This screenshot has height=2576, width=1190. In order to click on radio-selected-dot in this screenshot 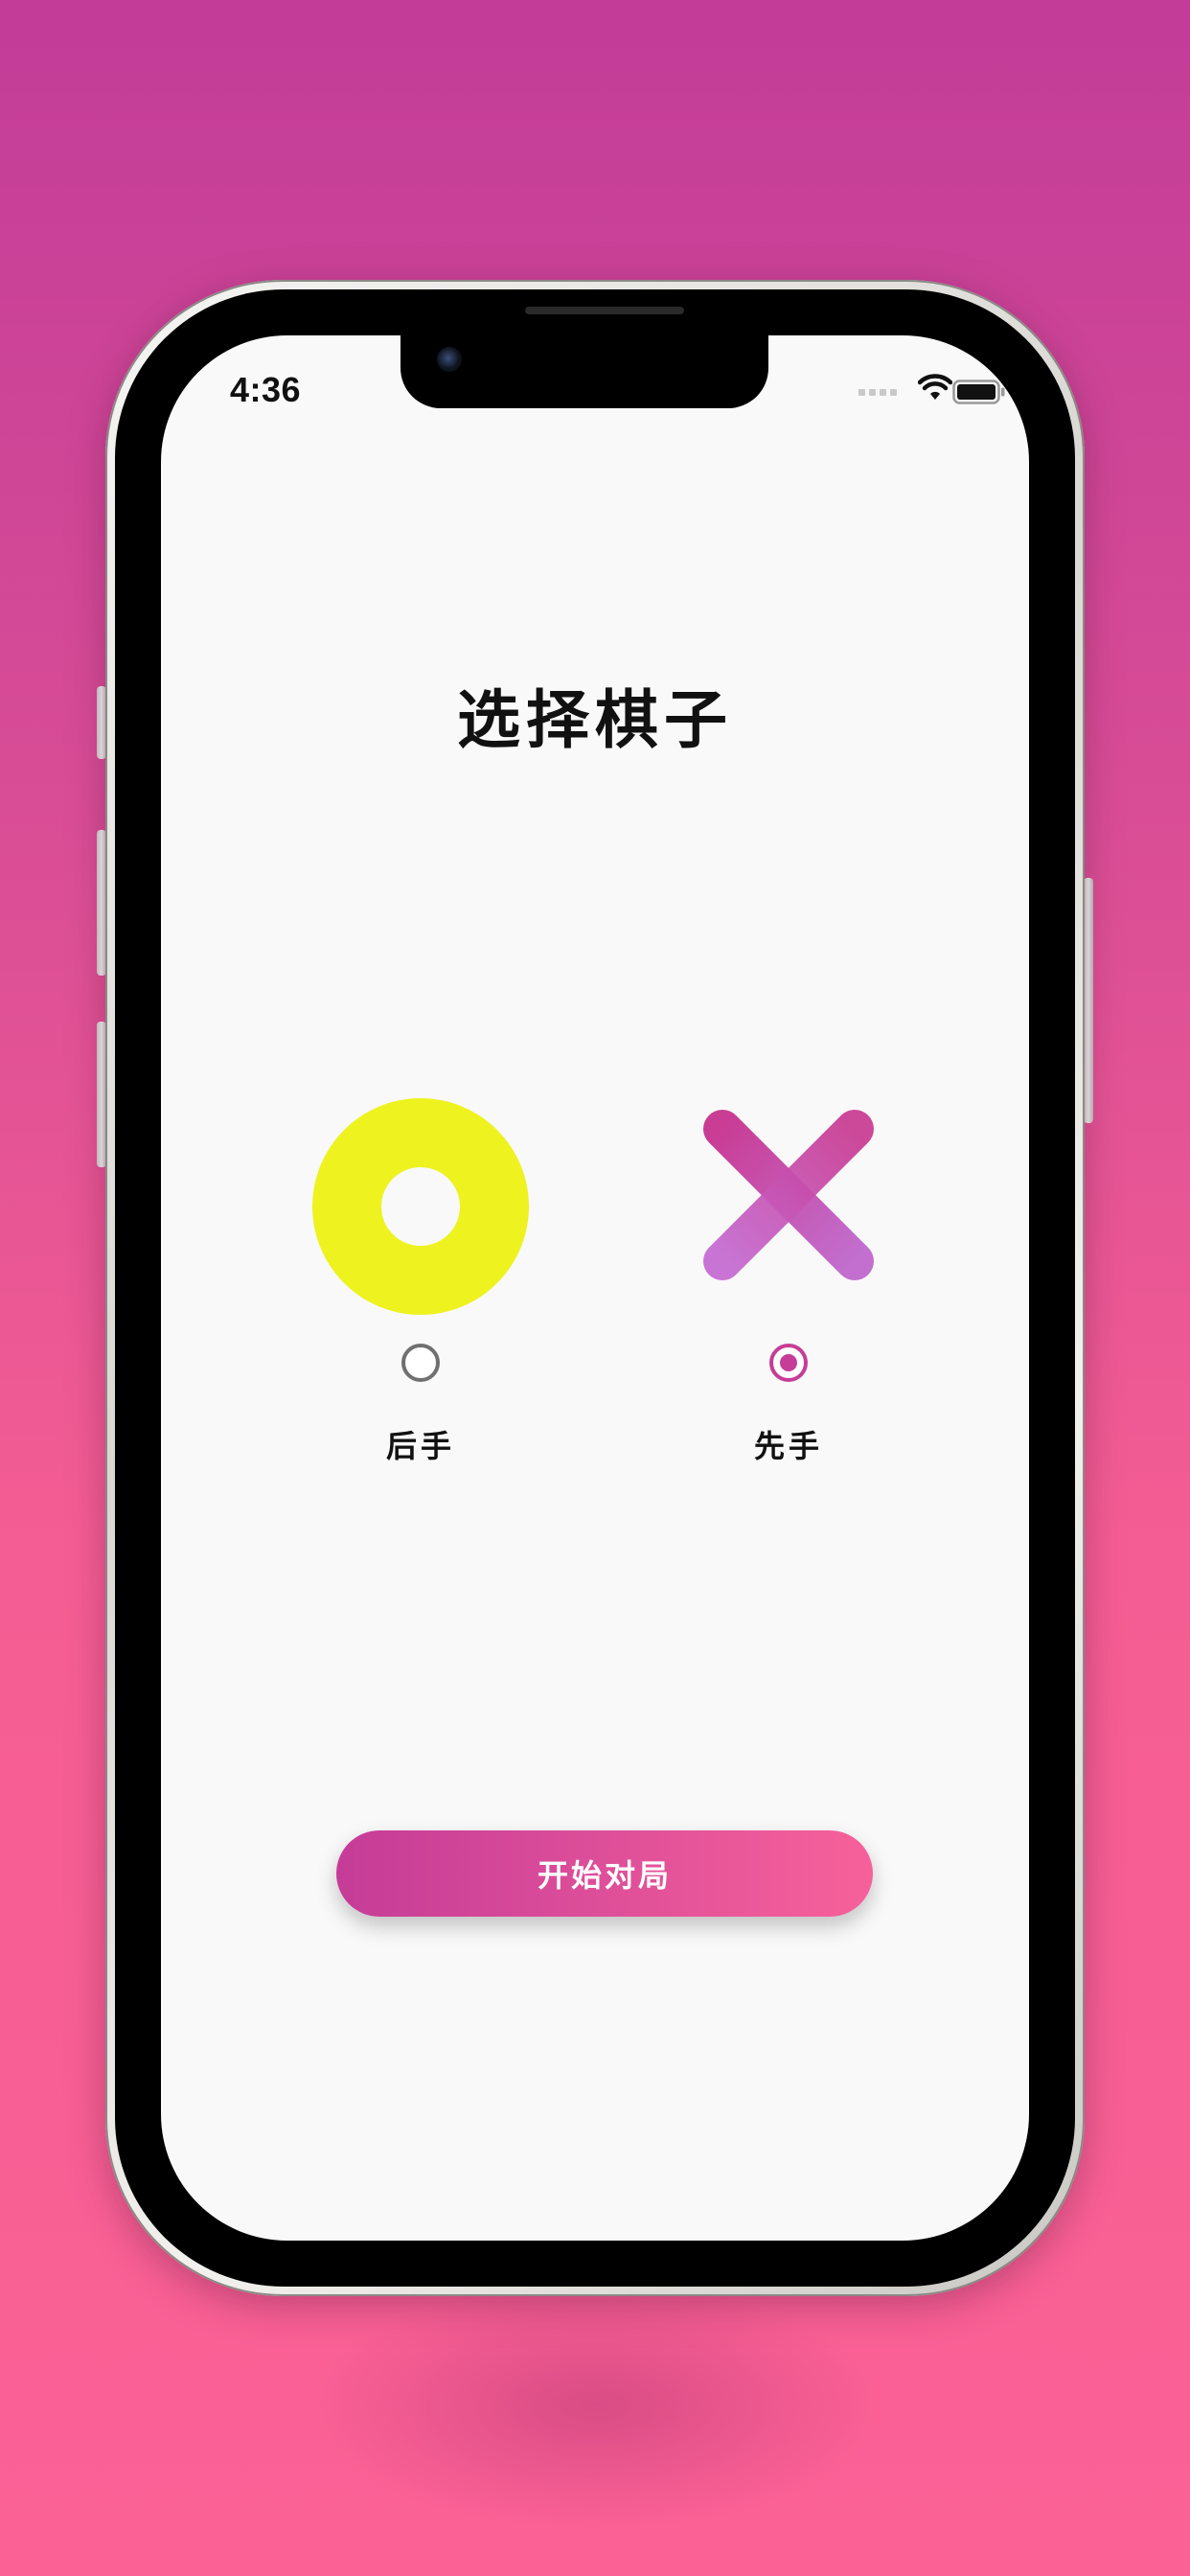, I will do `click(789, 1362)`.